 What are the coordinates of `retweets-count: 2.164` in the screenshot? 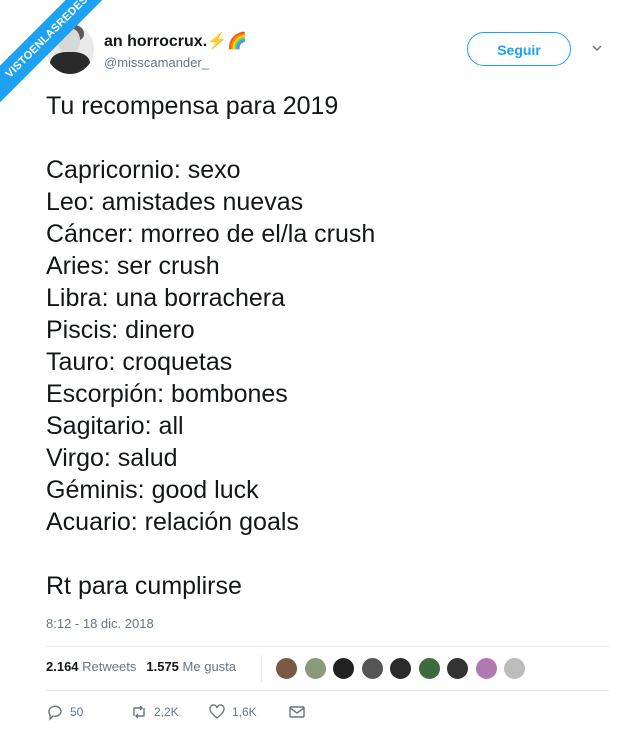 It's located at (62, 666).